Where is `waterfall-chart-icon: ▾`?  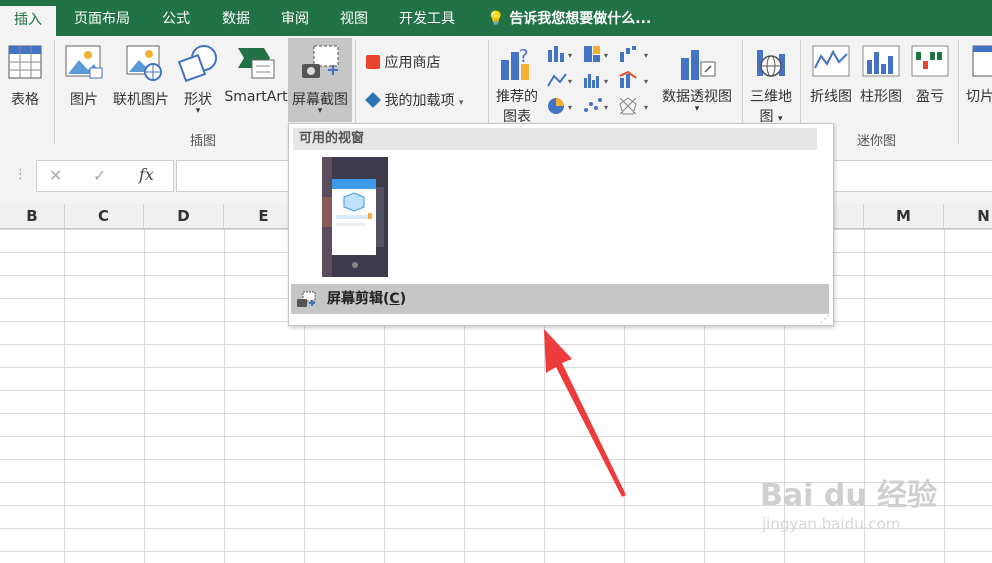
waterfall-chart-icon: ▾ is located at coordinates (634, 54).